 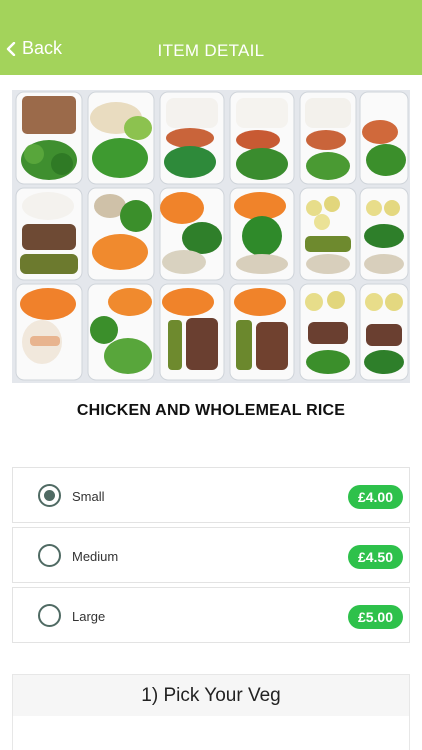 I want to click on price-badge: £5.00, so click(x=375, y=617).